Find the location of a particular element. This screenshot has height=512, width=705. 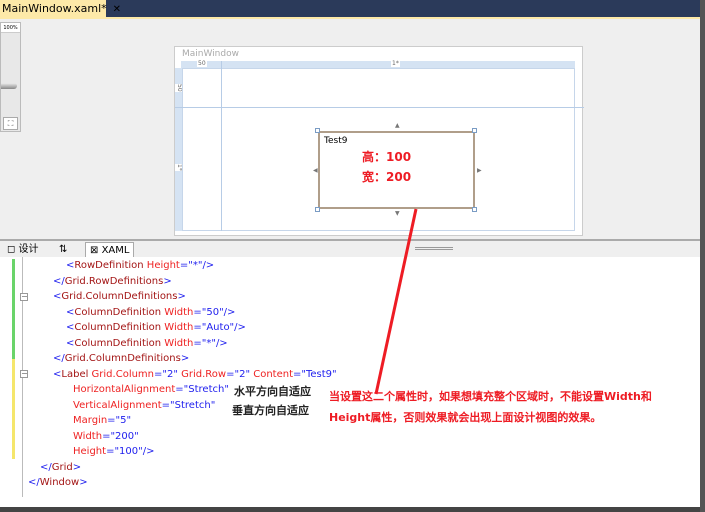

code-token: Grid is located at coordinates (62, 467).